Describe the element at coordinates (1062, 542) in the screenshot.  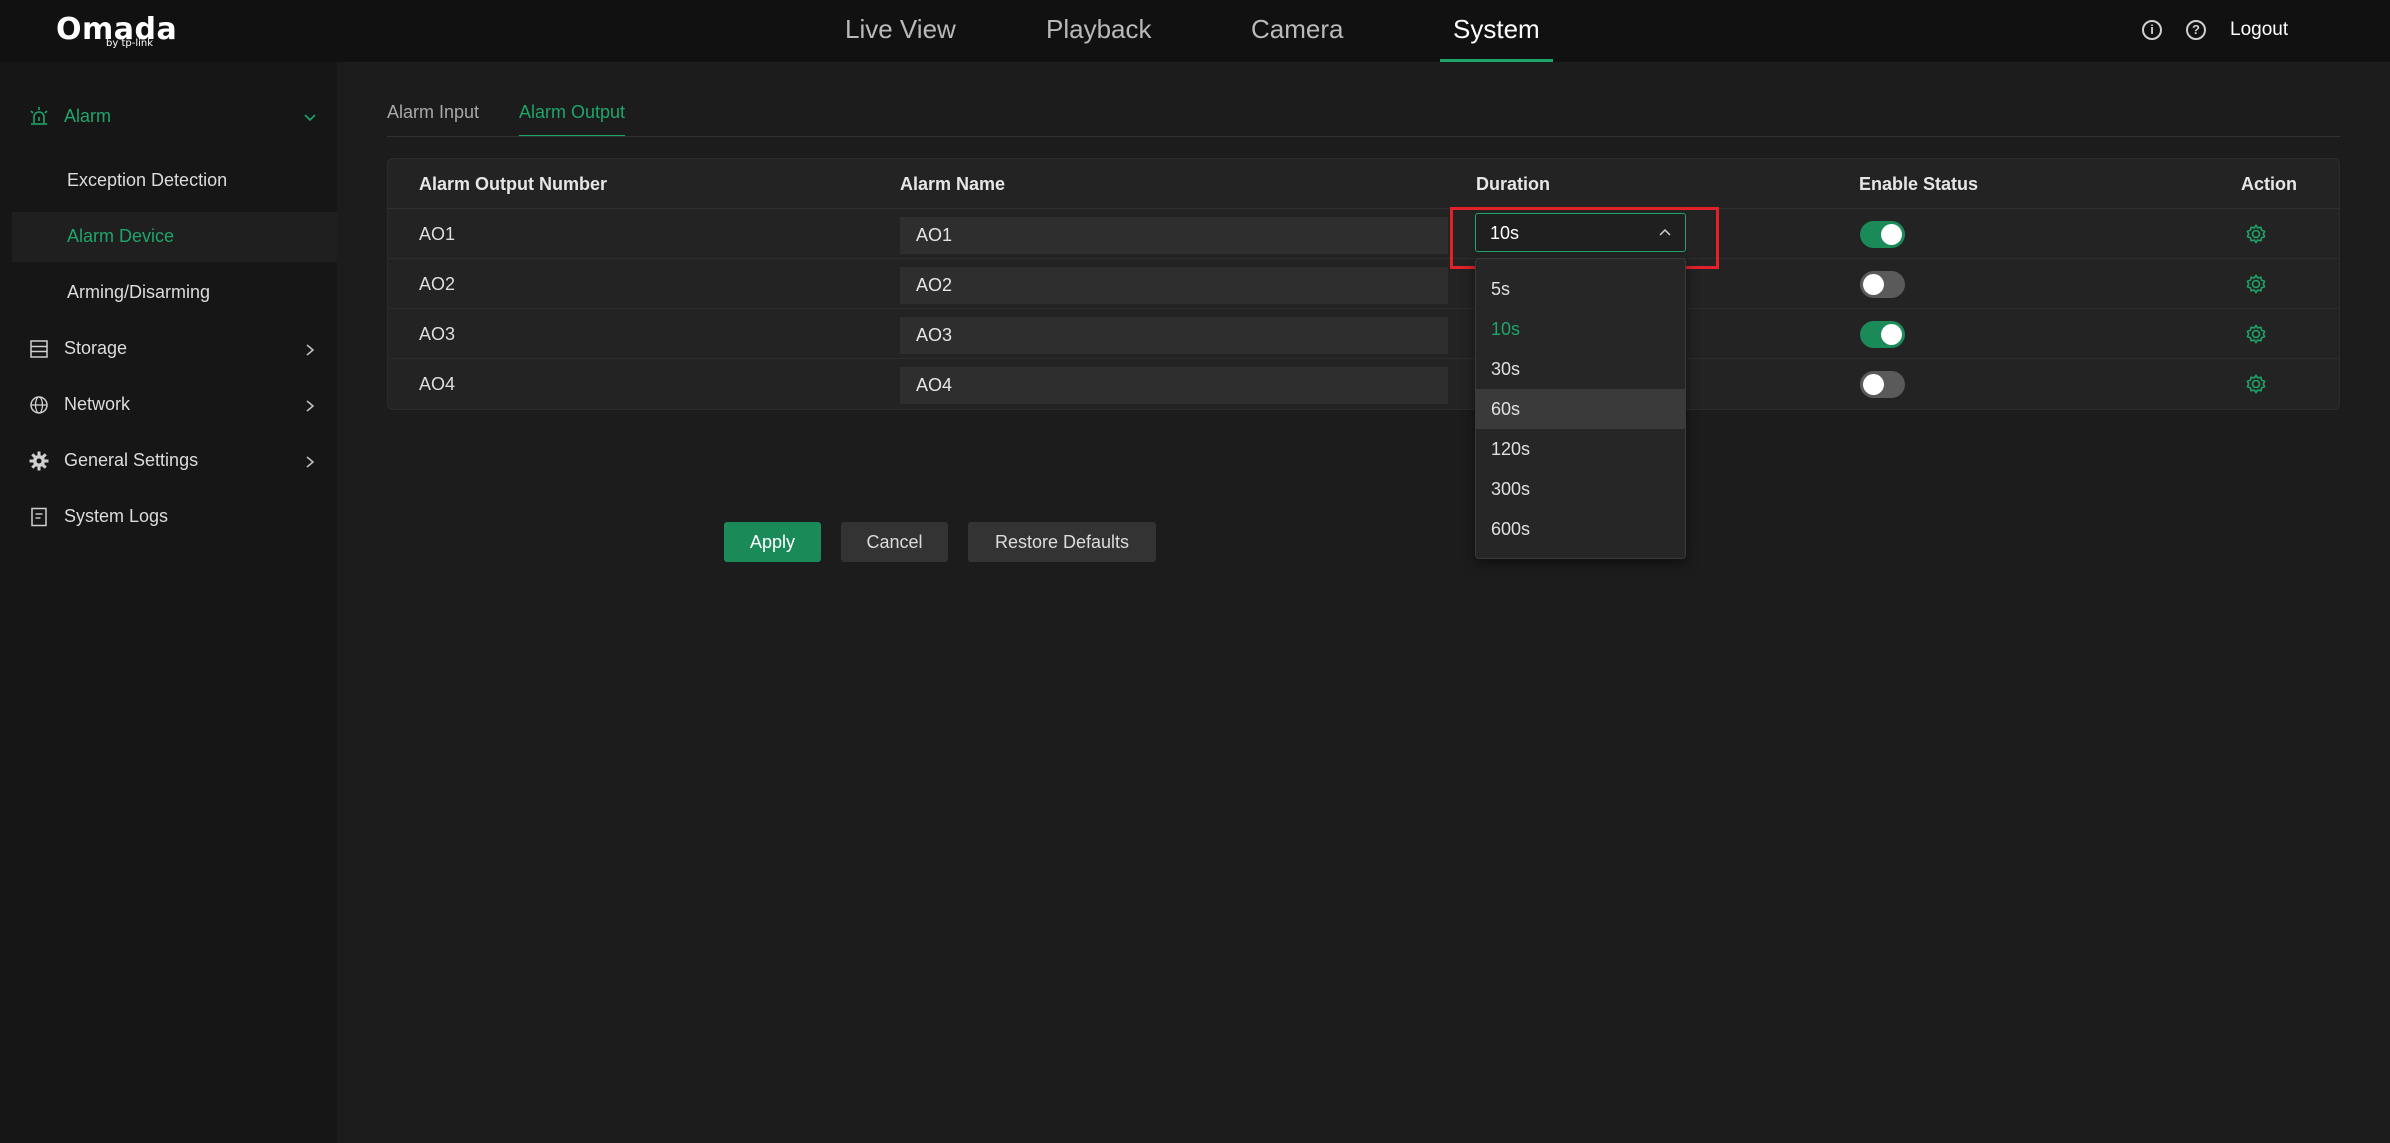
I see `restore-defaults-button: Restore Defaults` at that location.